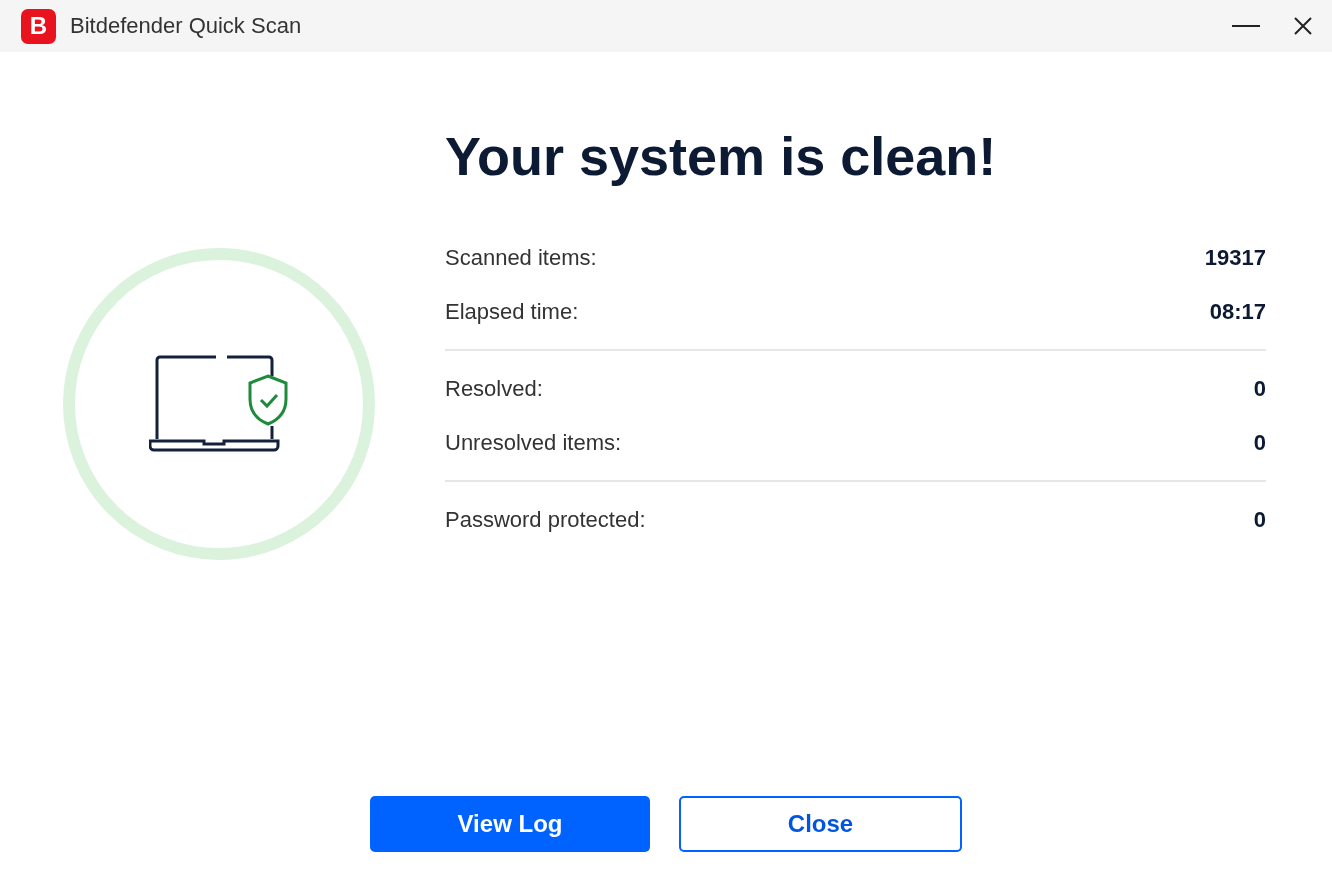 The image size is (1332, 886). I want to click on stat-value: 08:17, so click(1237, 312).